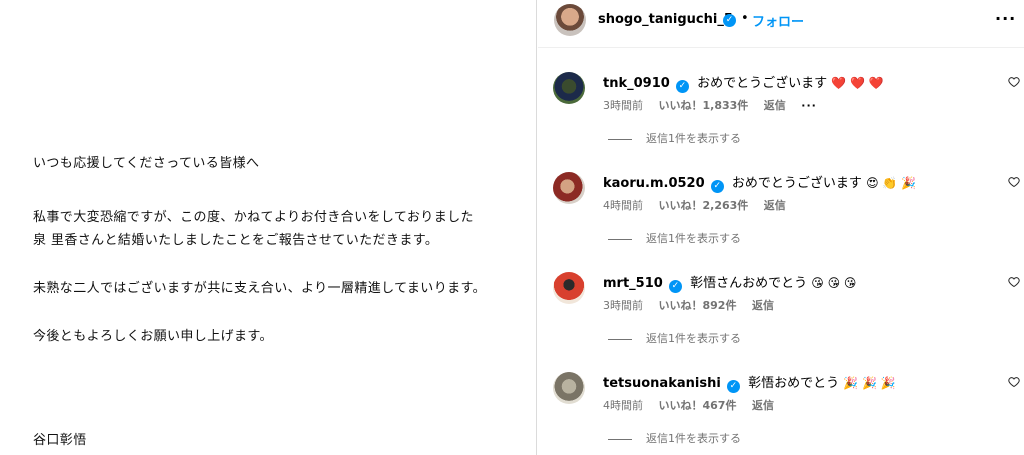 The width and height of the screenshot is (1024, 455). What do you see at coordinates (636, 83) in the screenshot?
I see `commenter-username: tnk_0910` at bounding box center [636, 83].